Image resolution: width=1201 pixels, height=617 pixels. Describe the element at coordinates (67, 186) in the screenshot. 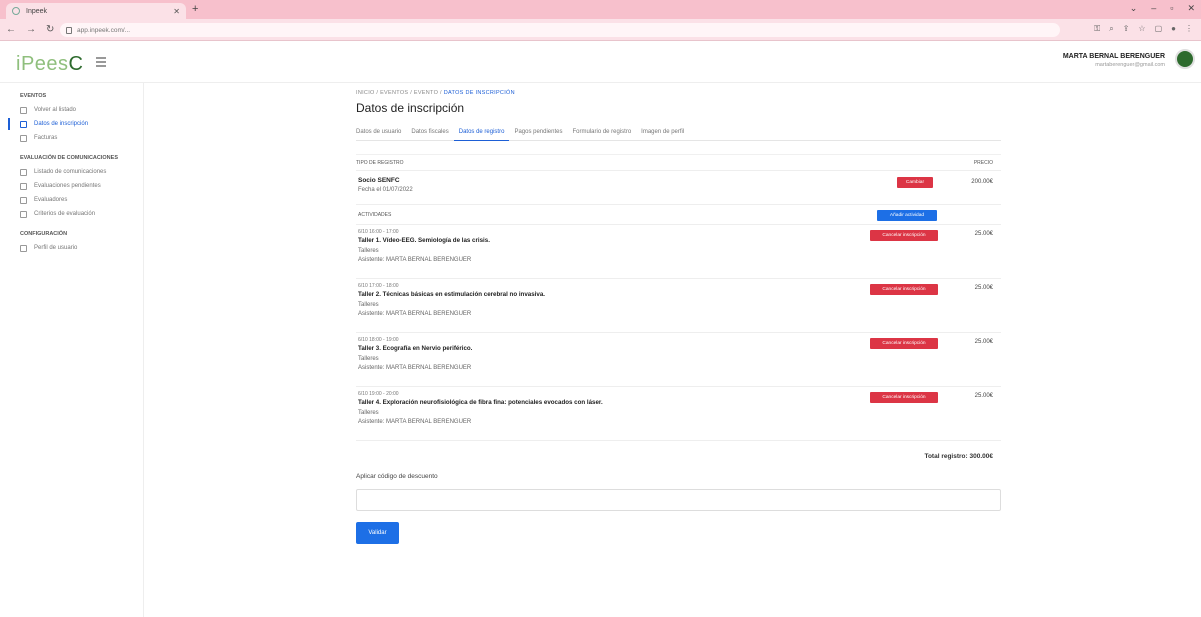

I see `sidebar-item-label: Evaluaciones pendientes` at that location.